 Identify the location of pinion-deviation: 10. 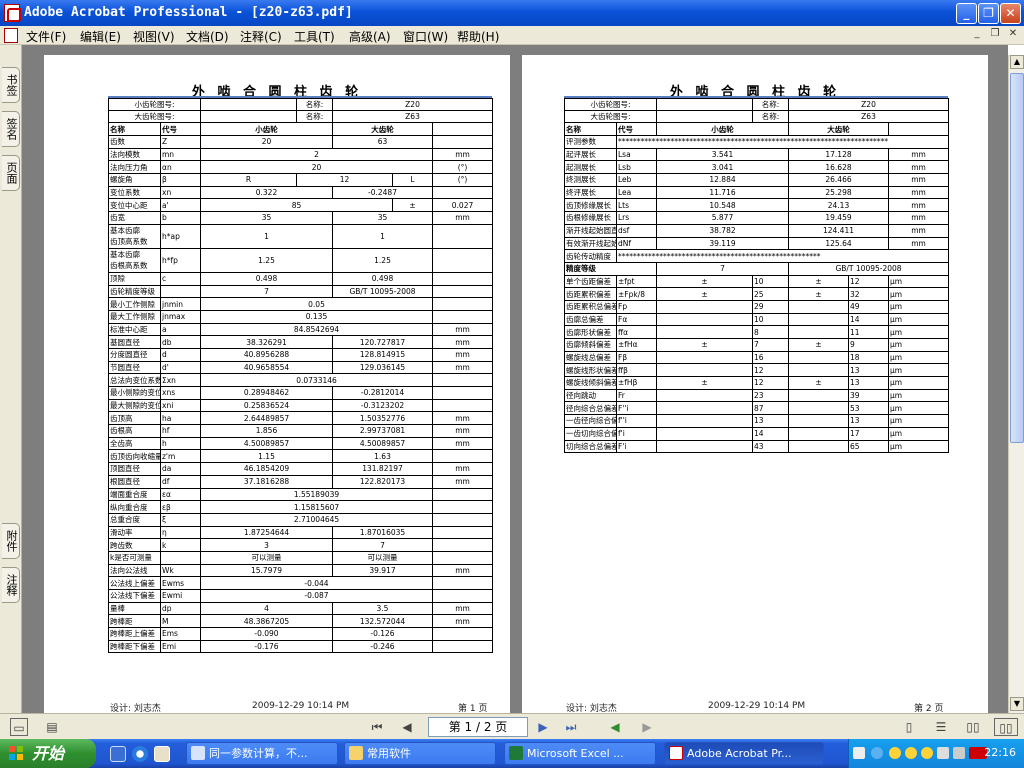
(770, 319).